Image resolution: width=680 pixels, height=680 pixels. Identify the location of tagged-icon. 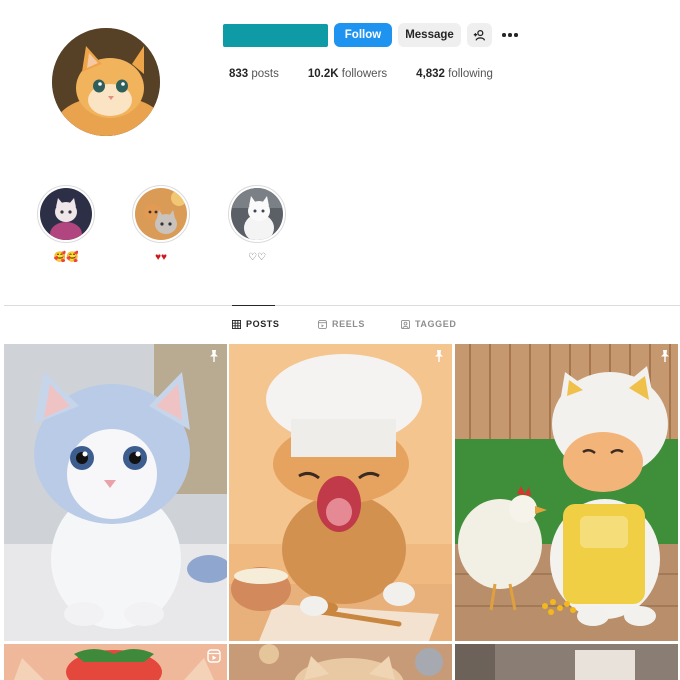
(405, 324).